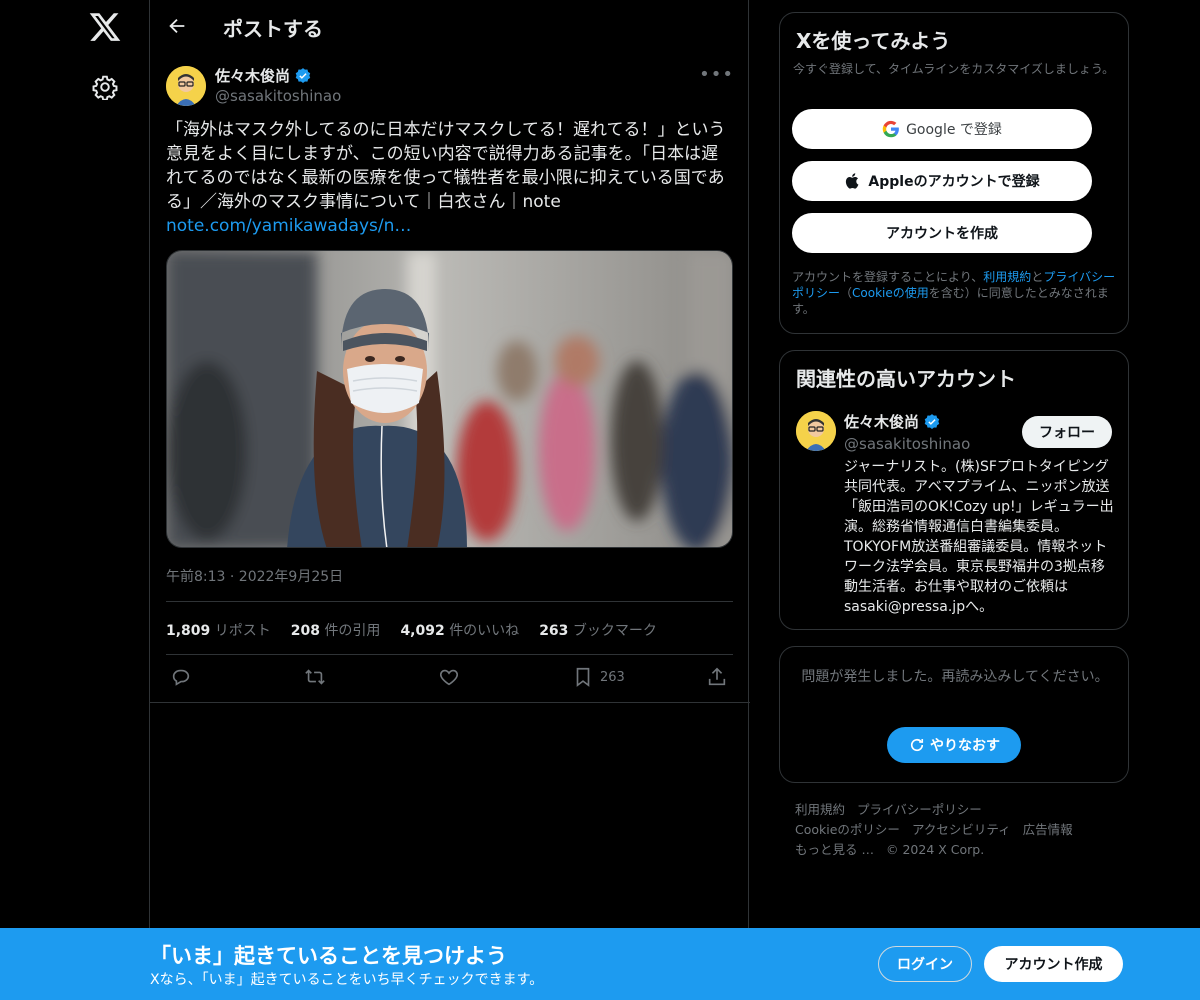 Image resolution: width=1200 pixels, height=1000 pixels. What do you see at coordinates (422, 631) in the screenshot?
I see `likes-count: 4,092` at bounding box center [422, 631].